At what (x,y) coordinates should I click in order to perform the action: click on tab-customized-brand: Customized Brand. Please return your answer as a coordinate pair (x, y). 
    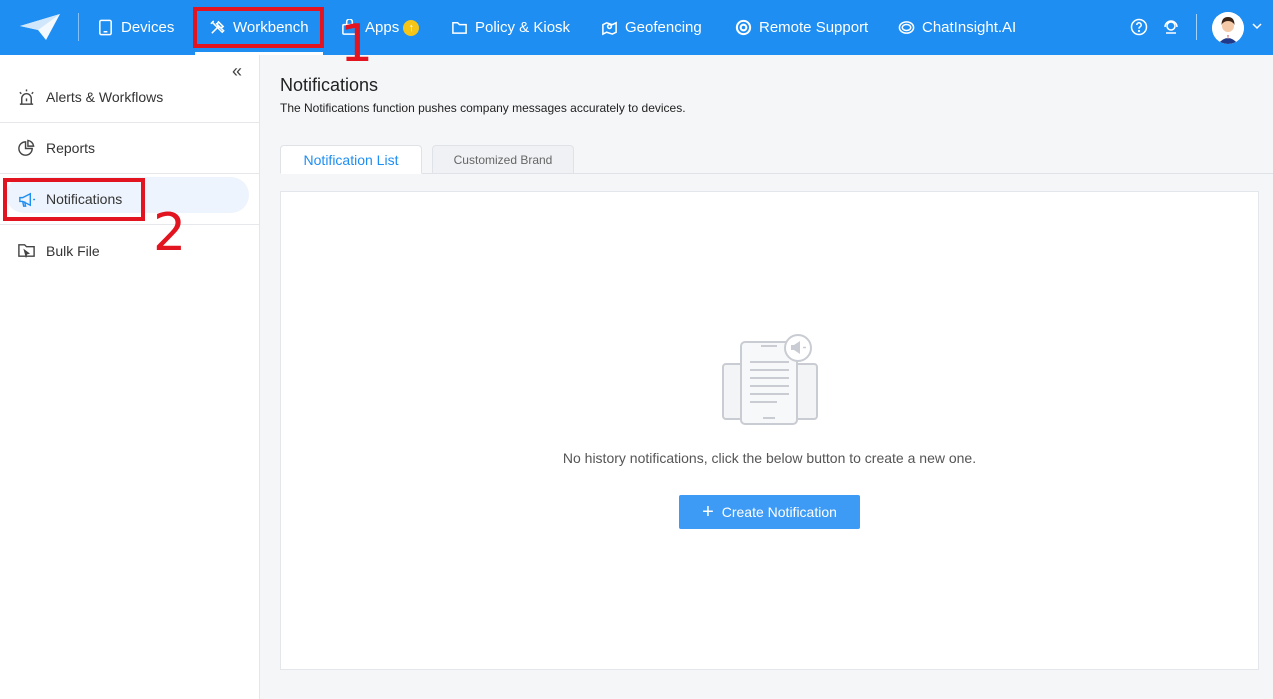
    Looking at the image, I should click on (503, 159).